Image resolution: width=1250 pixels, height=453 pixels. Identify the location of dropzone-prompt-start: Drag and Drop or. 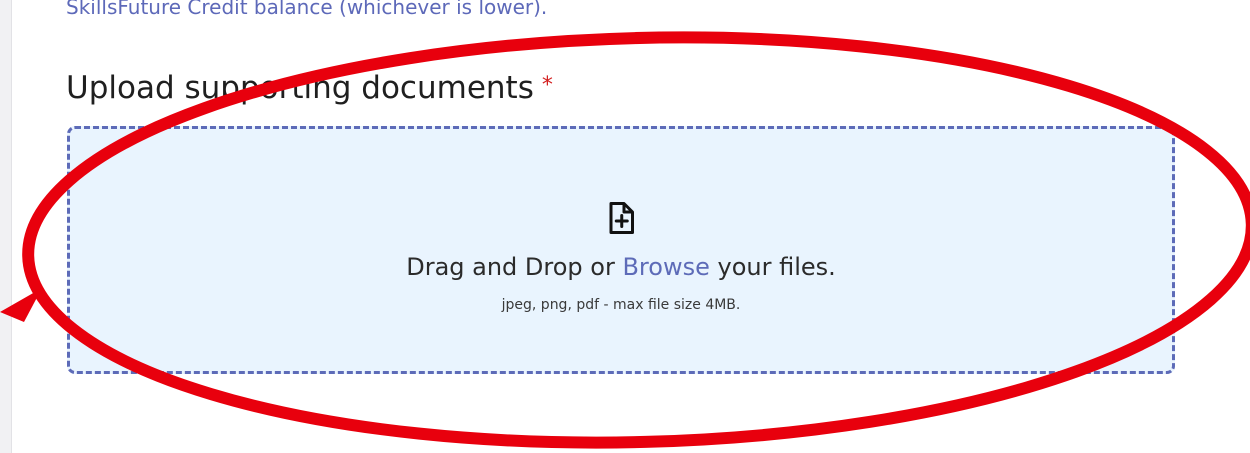
(514, 267).